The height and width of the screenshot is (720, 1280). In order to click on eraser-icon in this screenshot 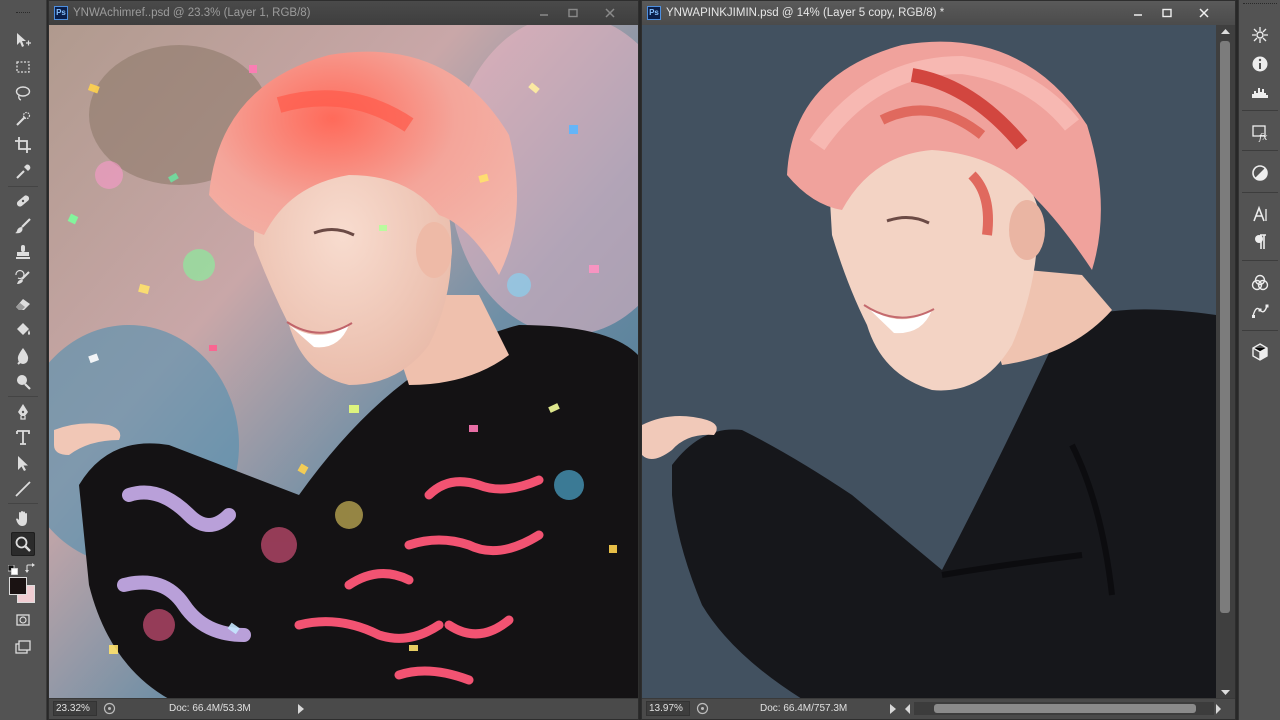, I will do `click(23, 304)`.